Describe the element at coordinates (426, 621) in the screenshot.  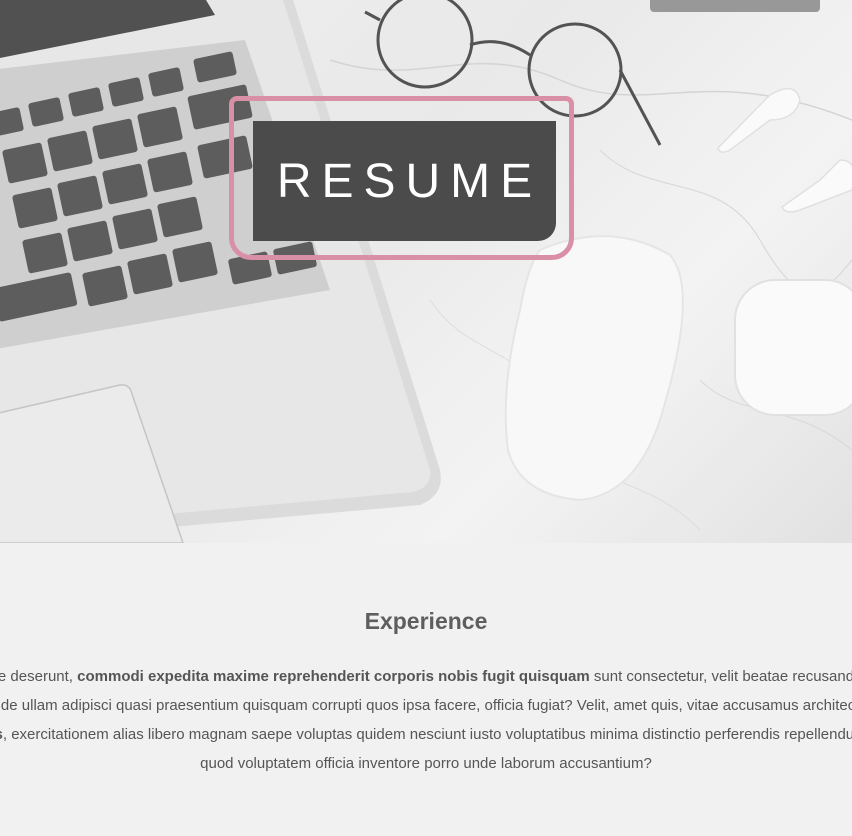
I see `experience-heading: Experience` at that location.